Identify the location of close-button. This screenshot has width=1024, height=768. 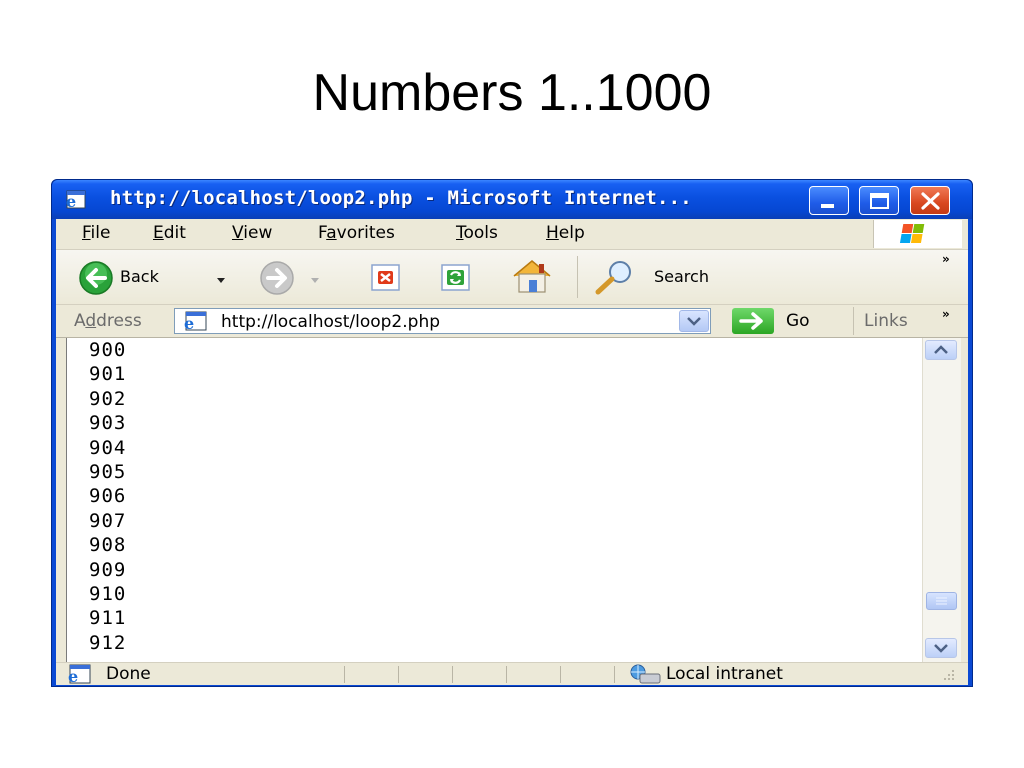
(930, 200).